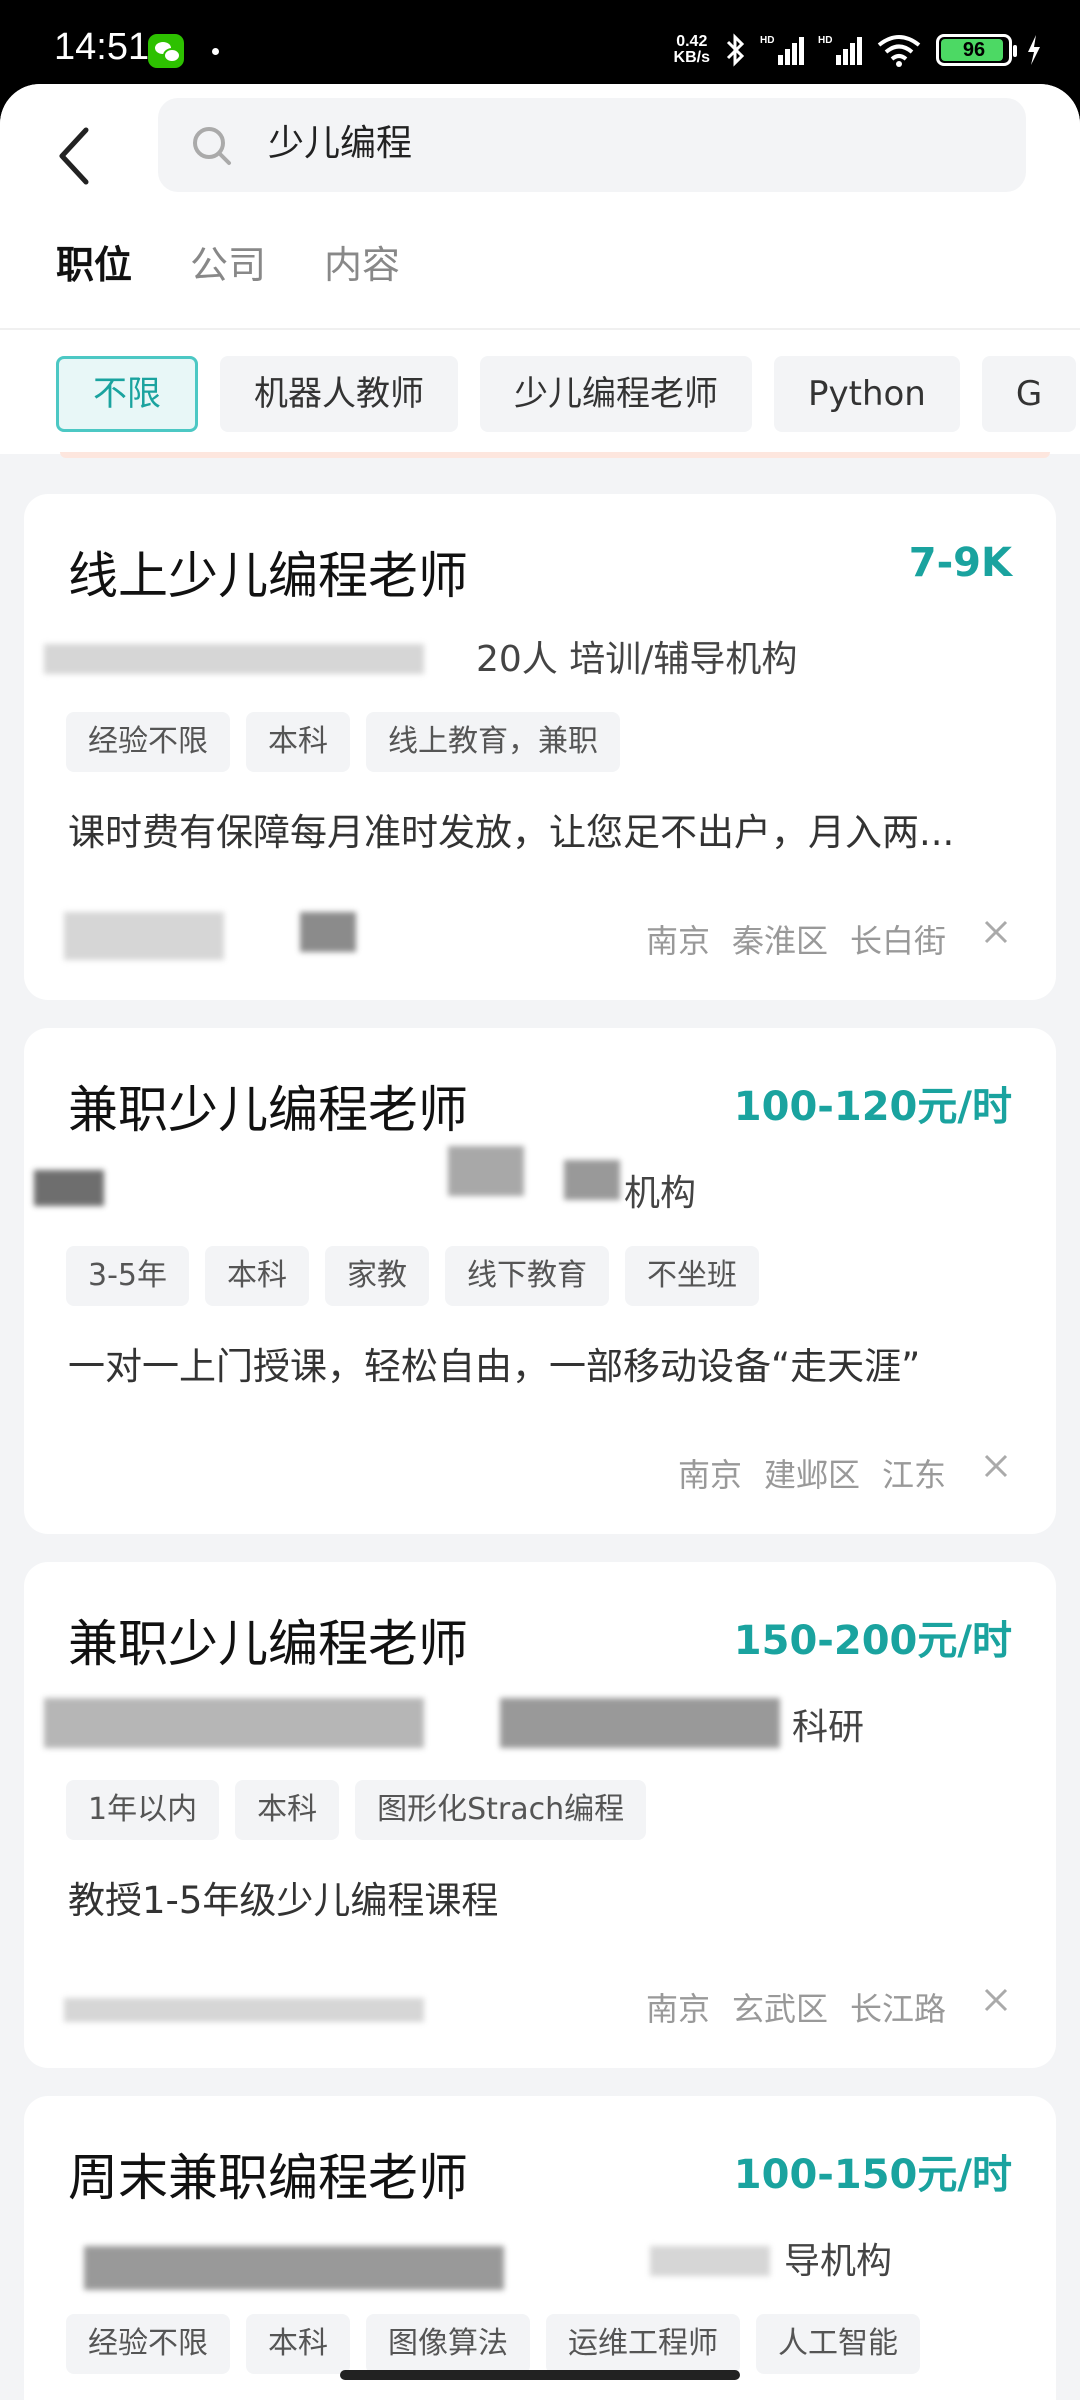  What do you see at coordinates (494, 1366) in the screenshot?
I see `job-description: 一对一上门授课，轻松自由，一部移动设备“走天涯”` at bounding box center [494, 1366].